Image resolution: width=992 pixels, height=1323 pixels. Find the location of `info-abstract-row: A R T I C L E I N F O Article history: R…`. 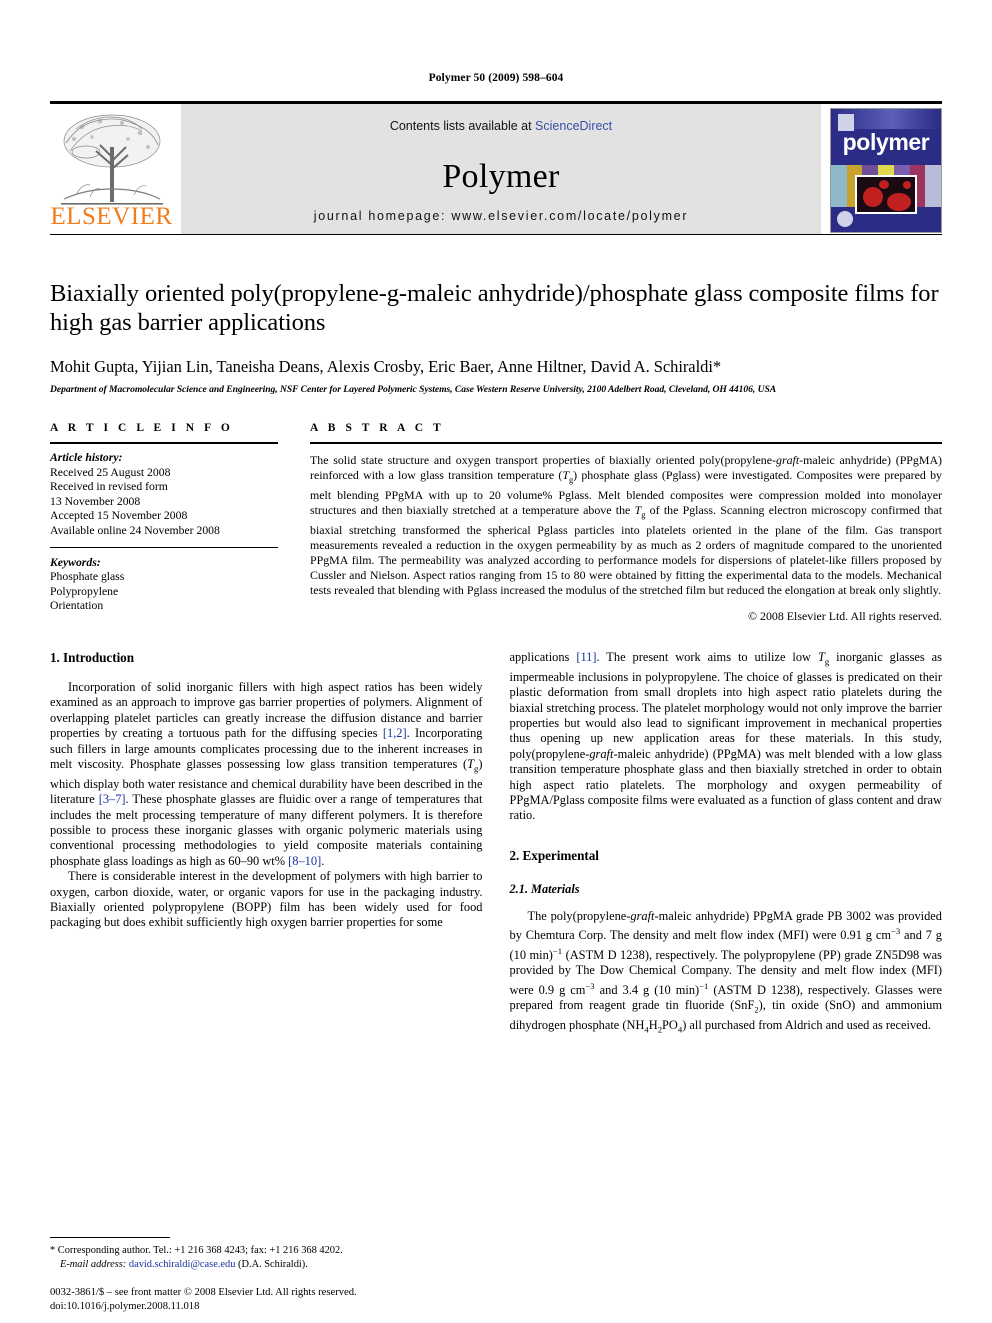

info-abstract-row: A R T I C L E I N F O Article history: R… is located at coordinates (496, 523).